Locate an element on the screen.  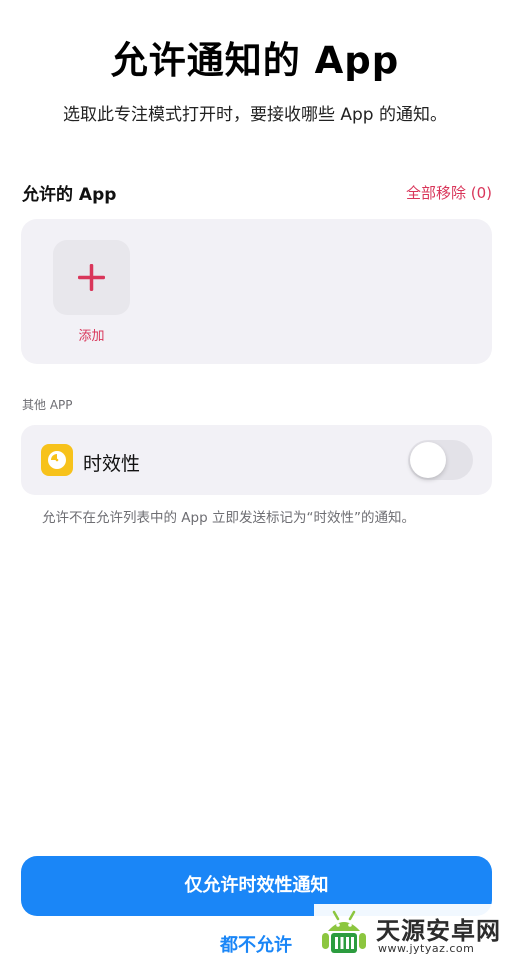
time-sensitive-row: 时效性 is located at coordinates (256, 460).